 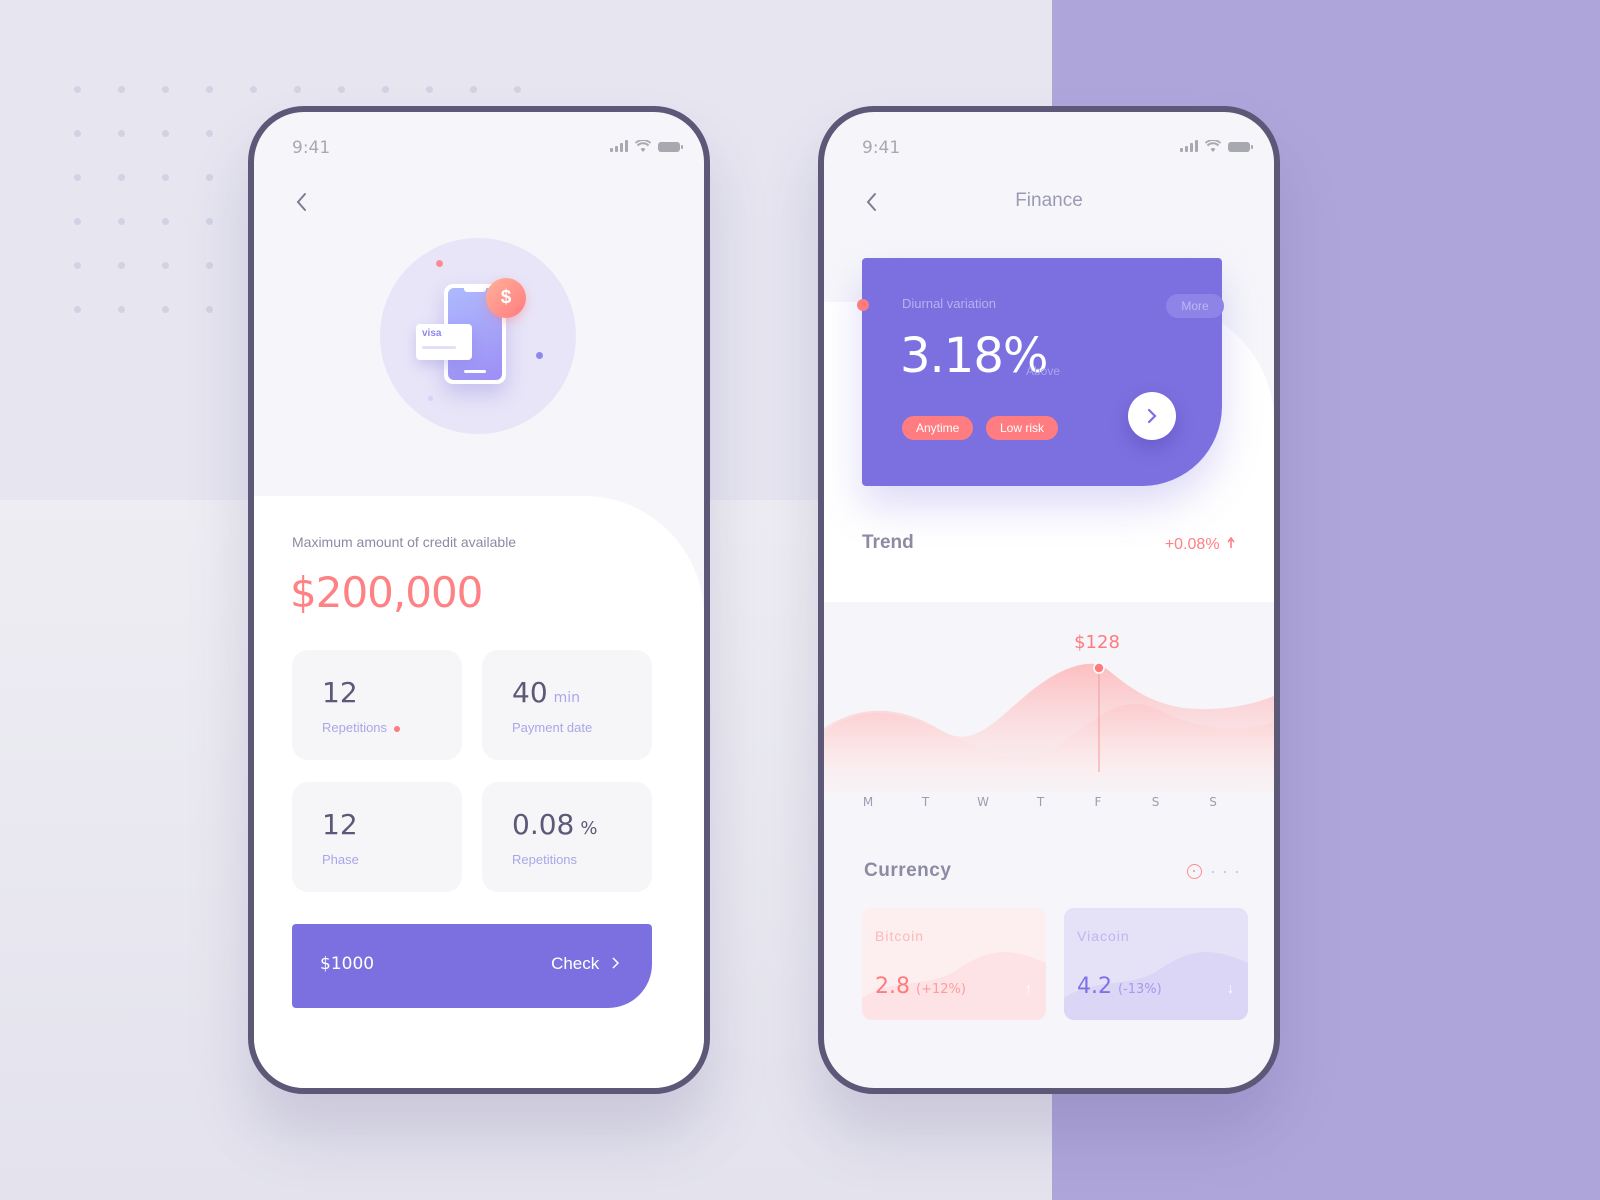 I want to click on stat-value: 0.08%, so click(x=555, y=824).